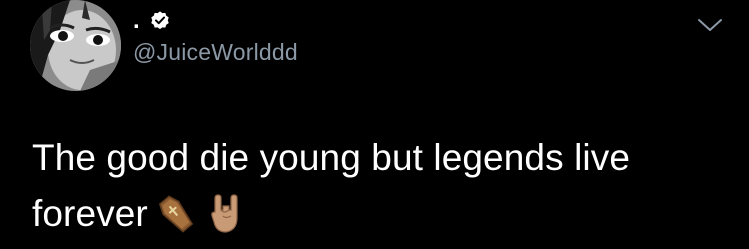 This screenshot has width=749, height=249. I want to click on profile-avatar-image, so click(75, 45).